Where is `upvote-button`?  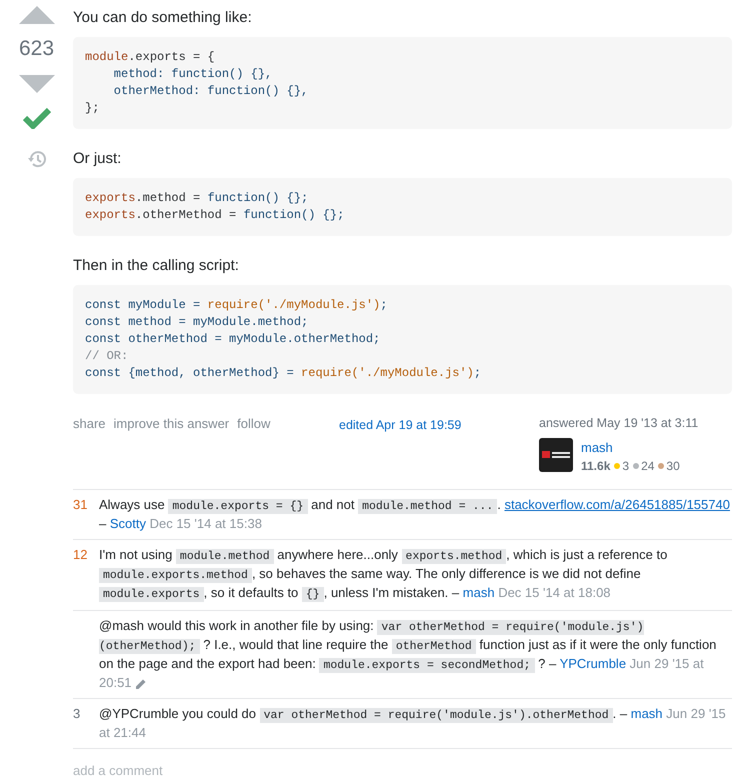 upvote-button is located at coordinates (36, 15).